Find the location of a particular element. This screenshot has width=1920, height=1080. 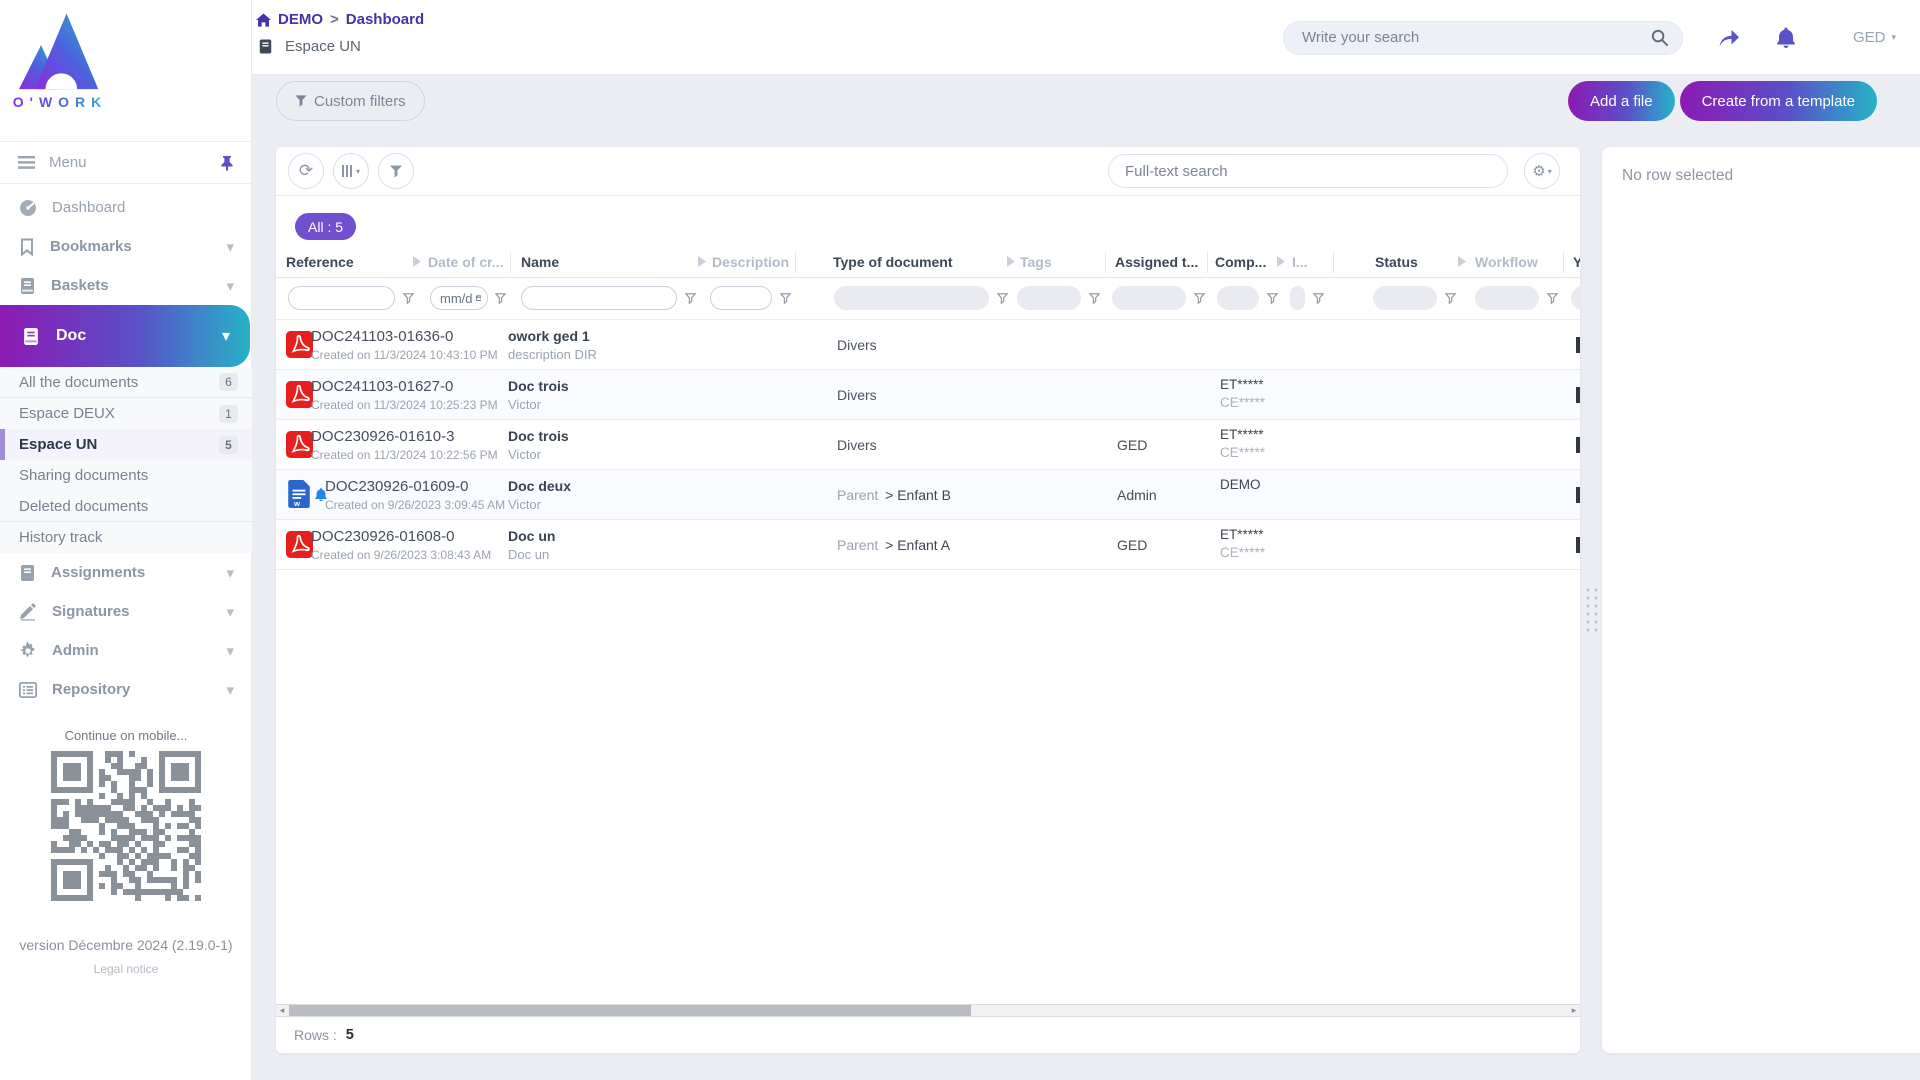

fulltext-search is located at coordinates (1308, 171).